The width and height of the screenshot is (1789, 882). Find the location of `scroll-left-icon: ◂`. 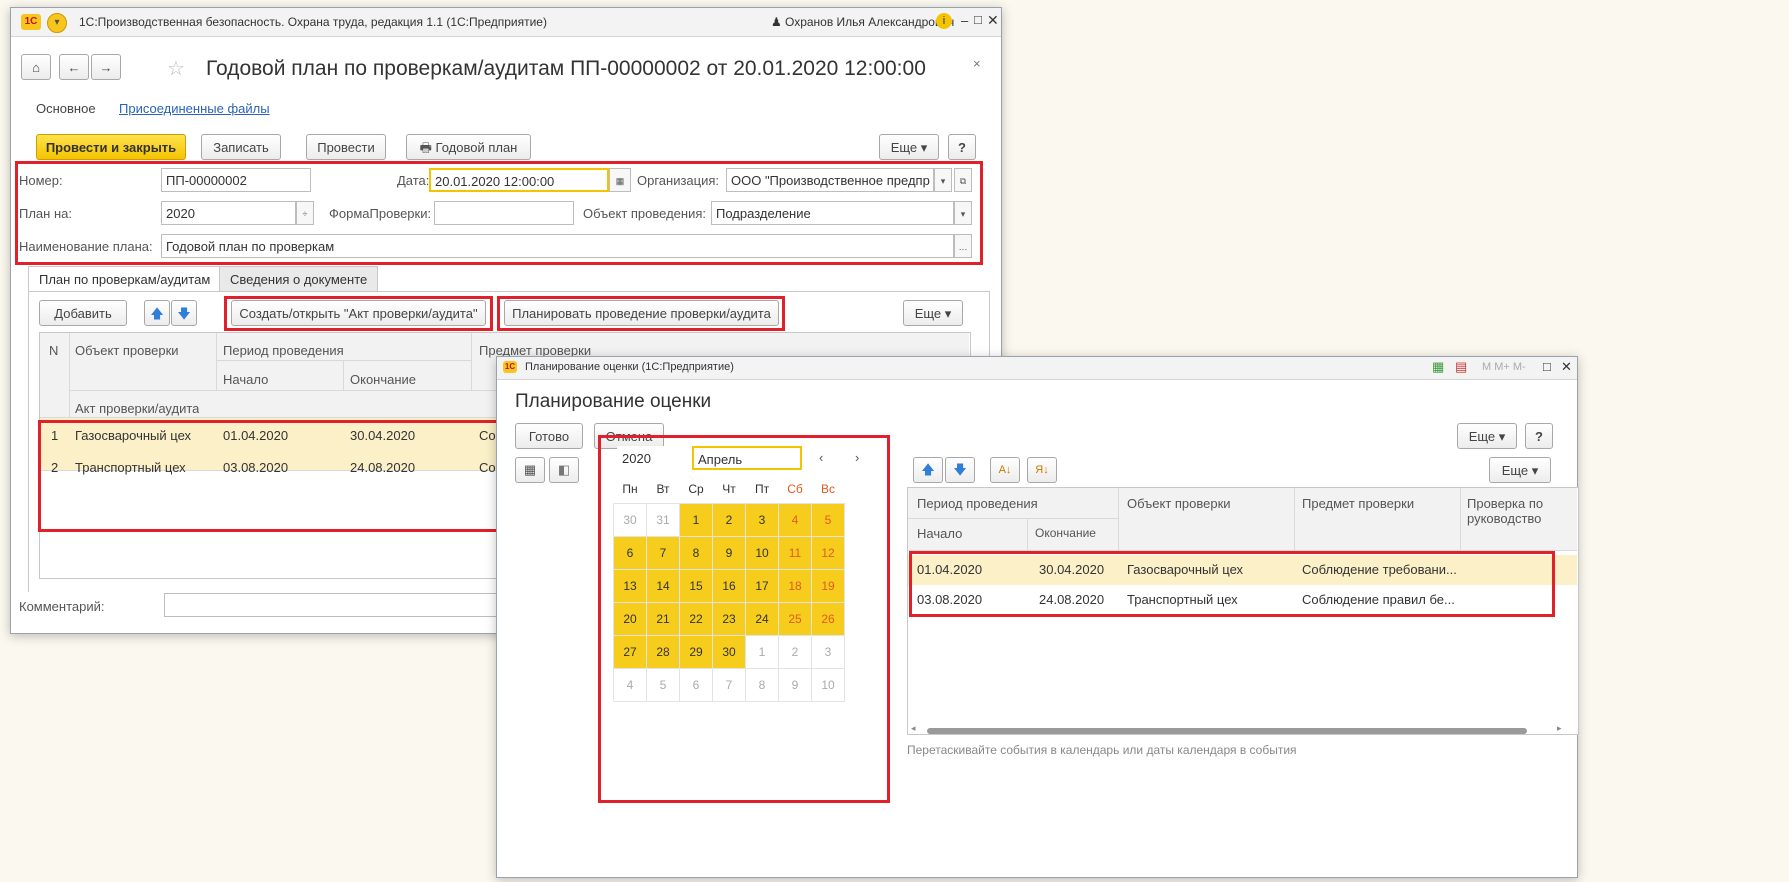

scroll-left-icon: ◂ is located at coordinates (913, 728).